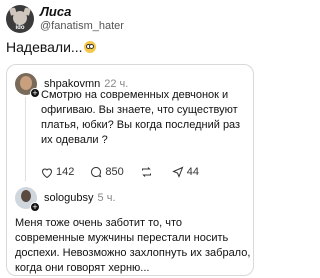 This screenshot has width=320, height=278. I want to click on like-action: 142, so click(57, 172).